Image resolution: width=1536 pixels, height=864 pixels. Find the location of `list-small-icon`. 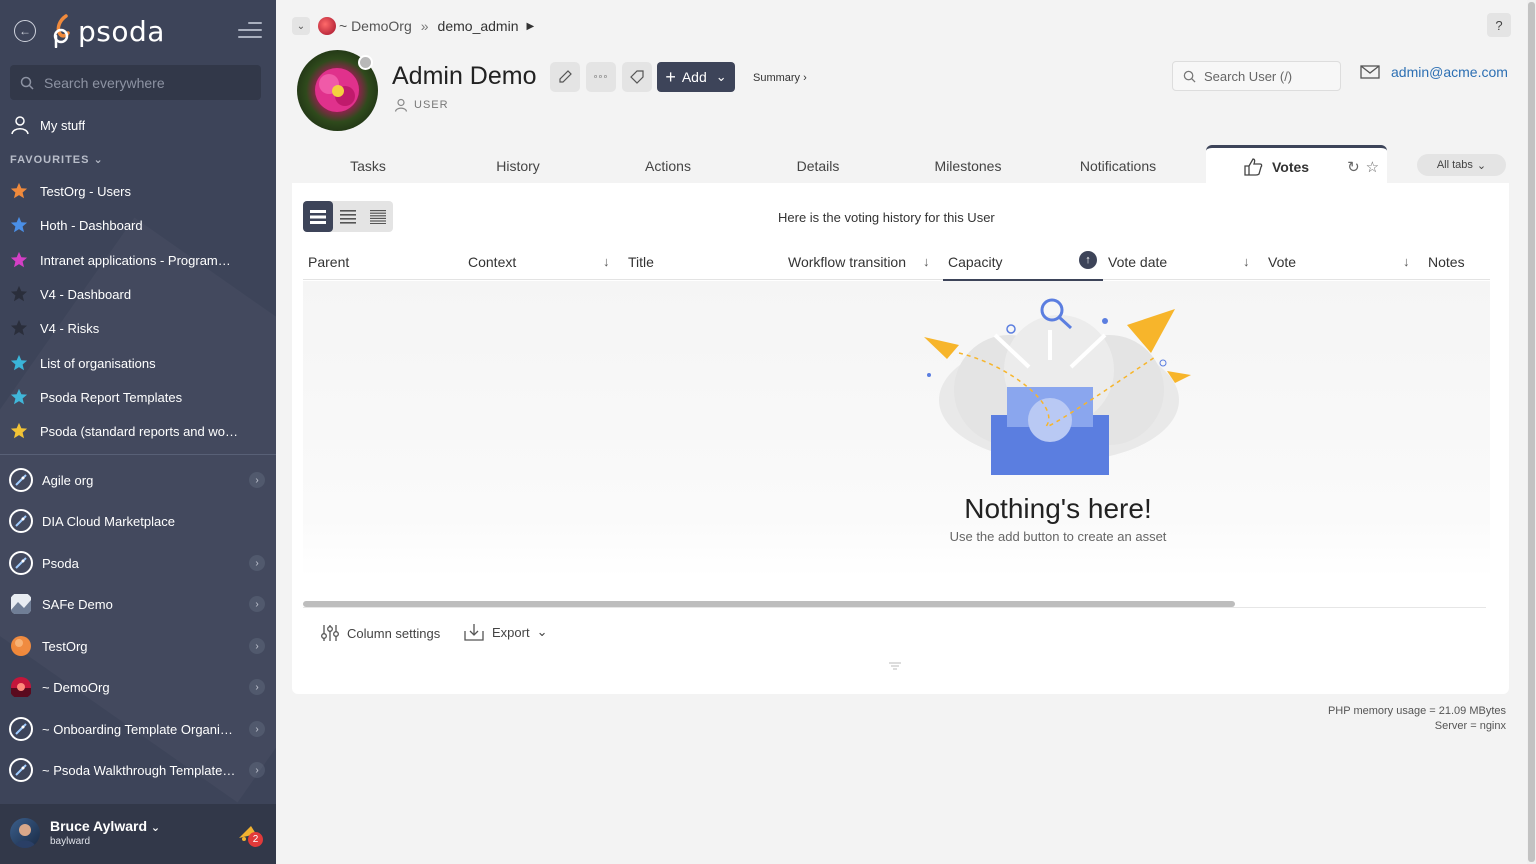

list-small-icon is located at coordinates (378, 216).